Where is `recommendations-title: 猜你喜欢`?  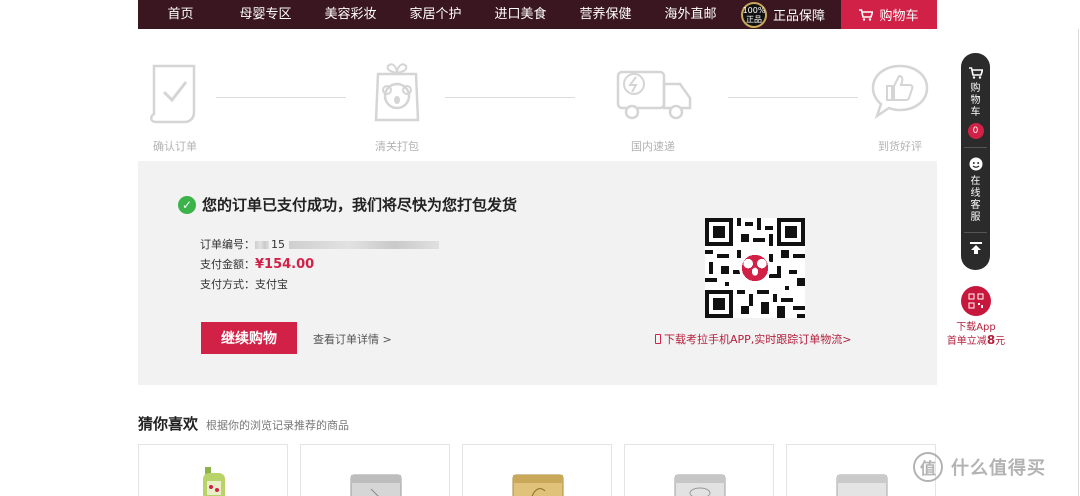
recommendations-title: 猜你喜欢 is located at coordinates (168, 424).